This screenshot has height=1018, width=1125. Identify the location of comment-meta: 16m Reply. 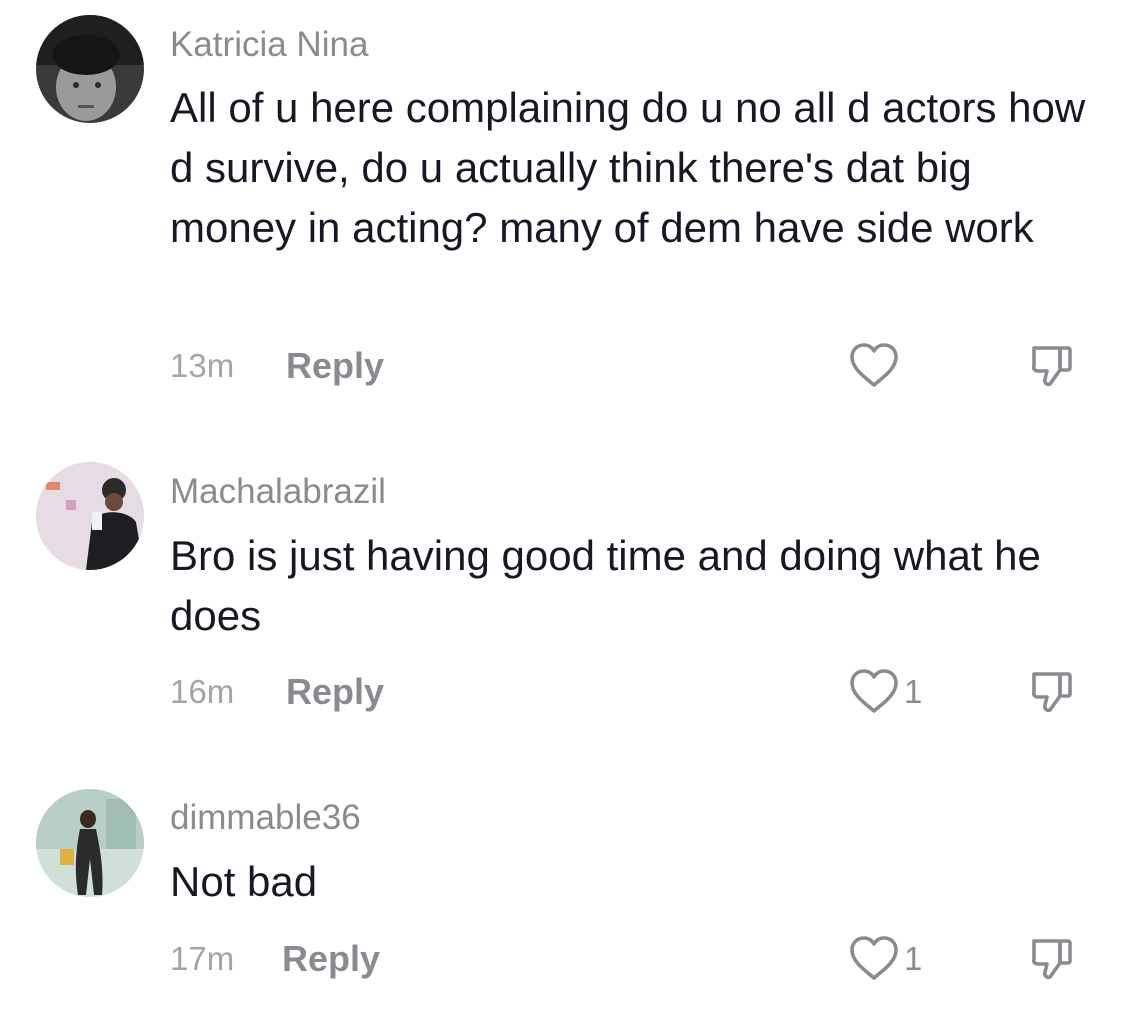
(277, 692).